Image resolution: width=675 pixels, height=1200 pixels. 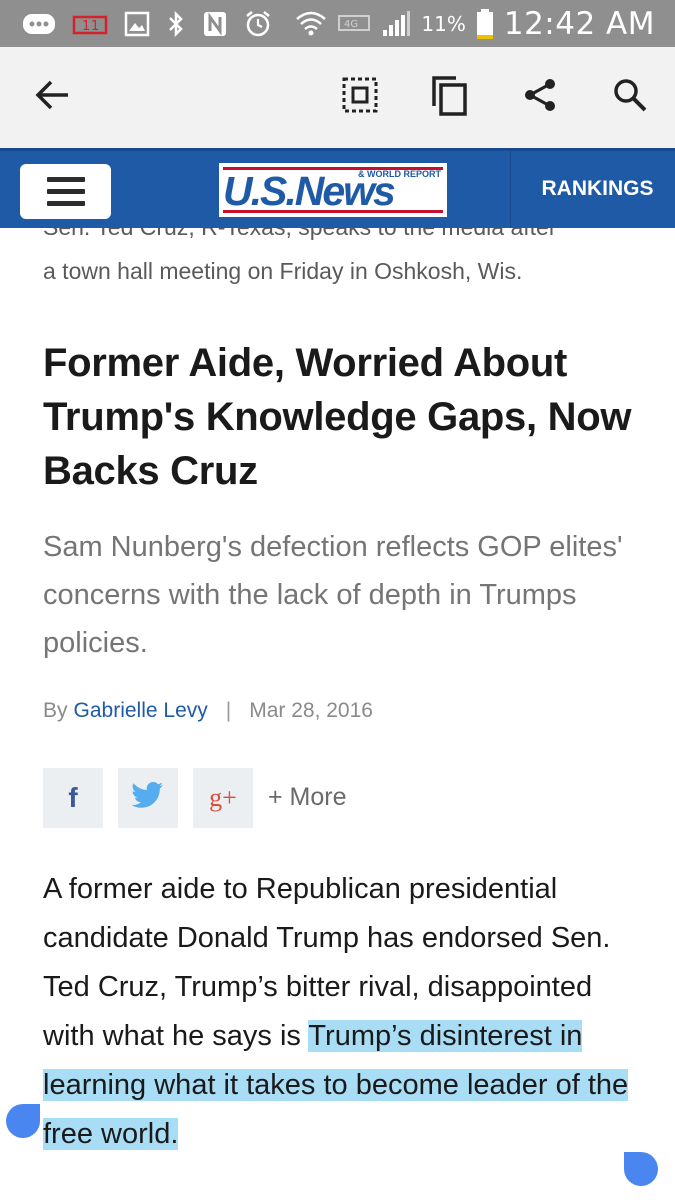 I want to click on share-icon, so click(x=540, y=97).